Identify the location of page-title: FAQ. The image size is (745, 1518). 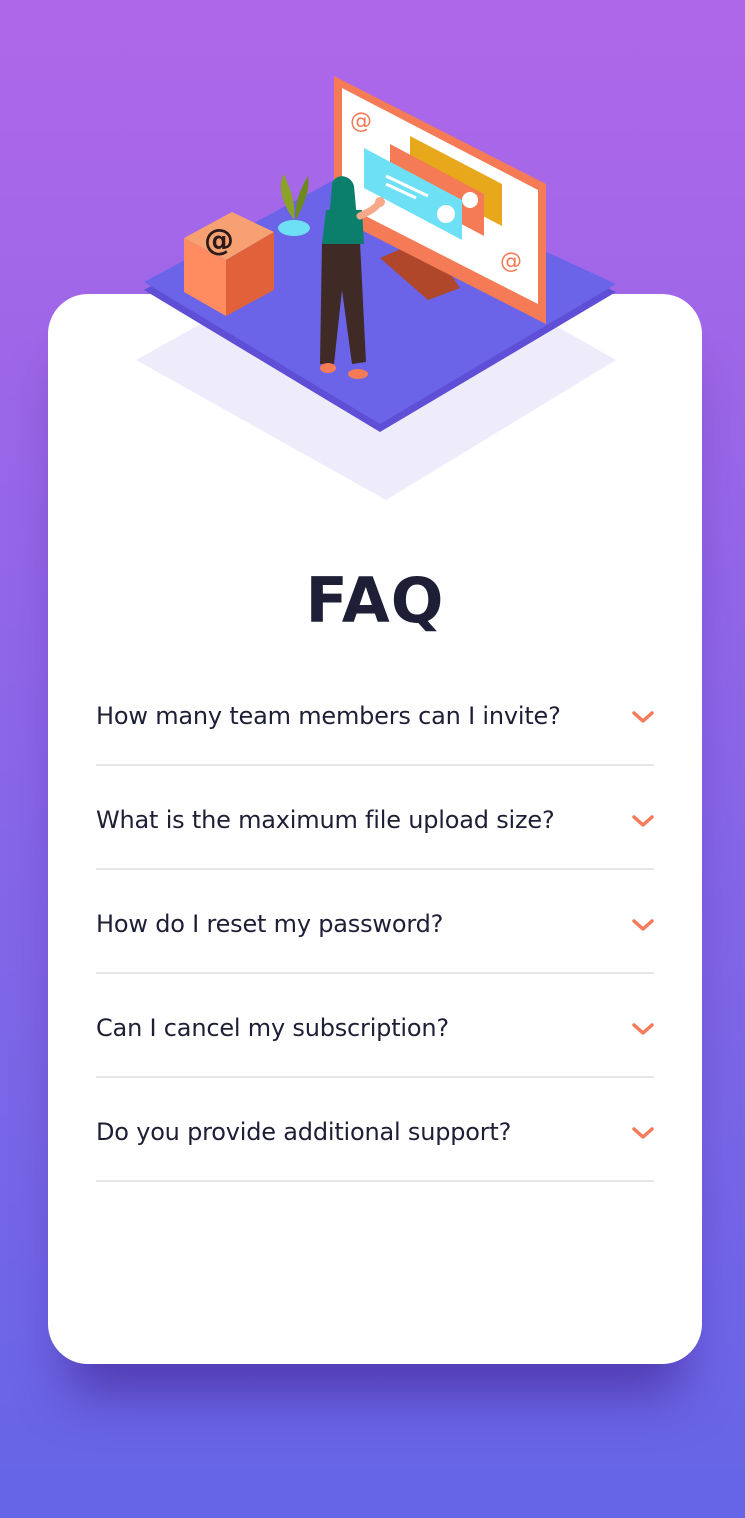
(375, 600).